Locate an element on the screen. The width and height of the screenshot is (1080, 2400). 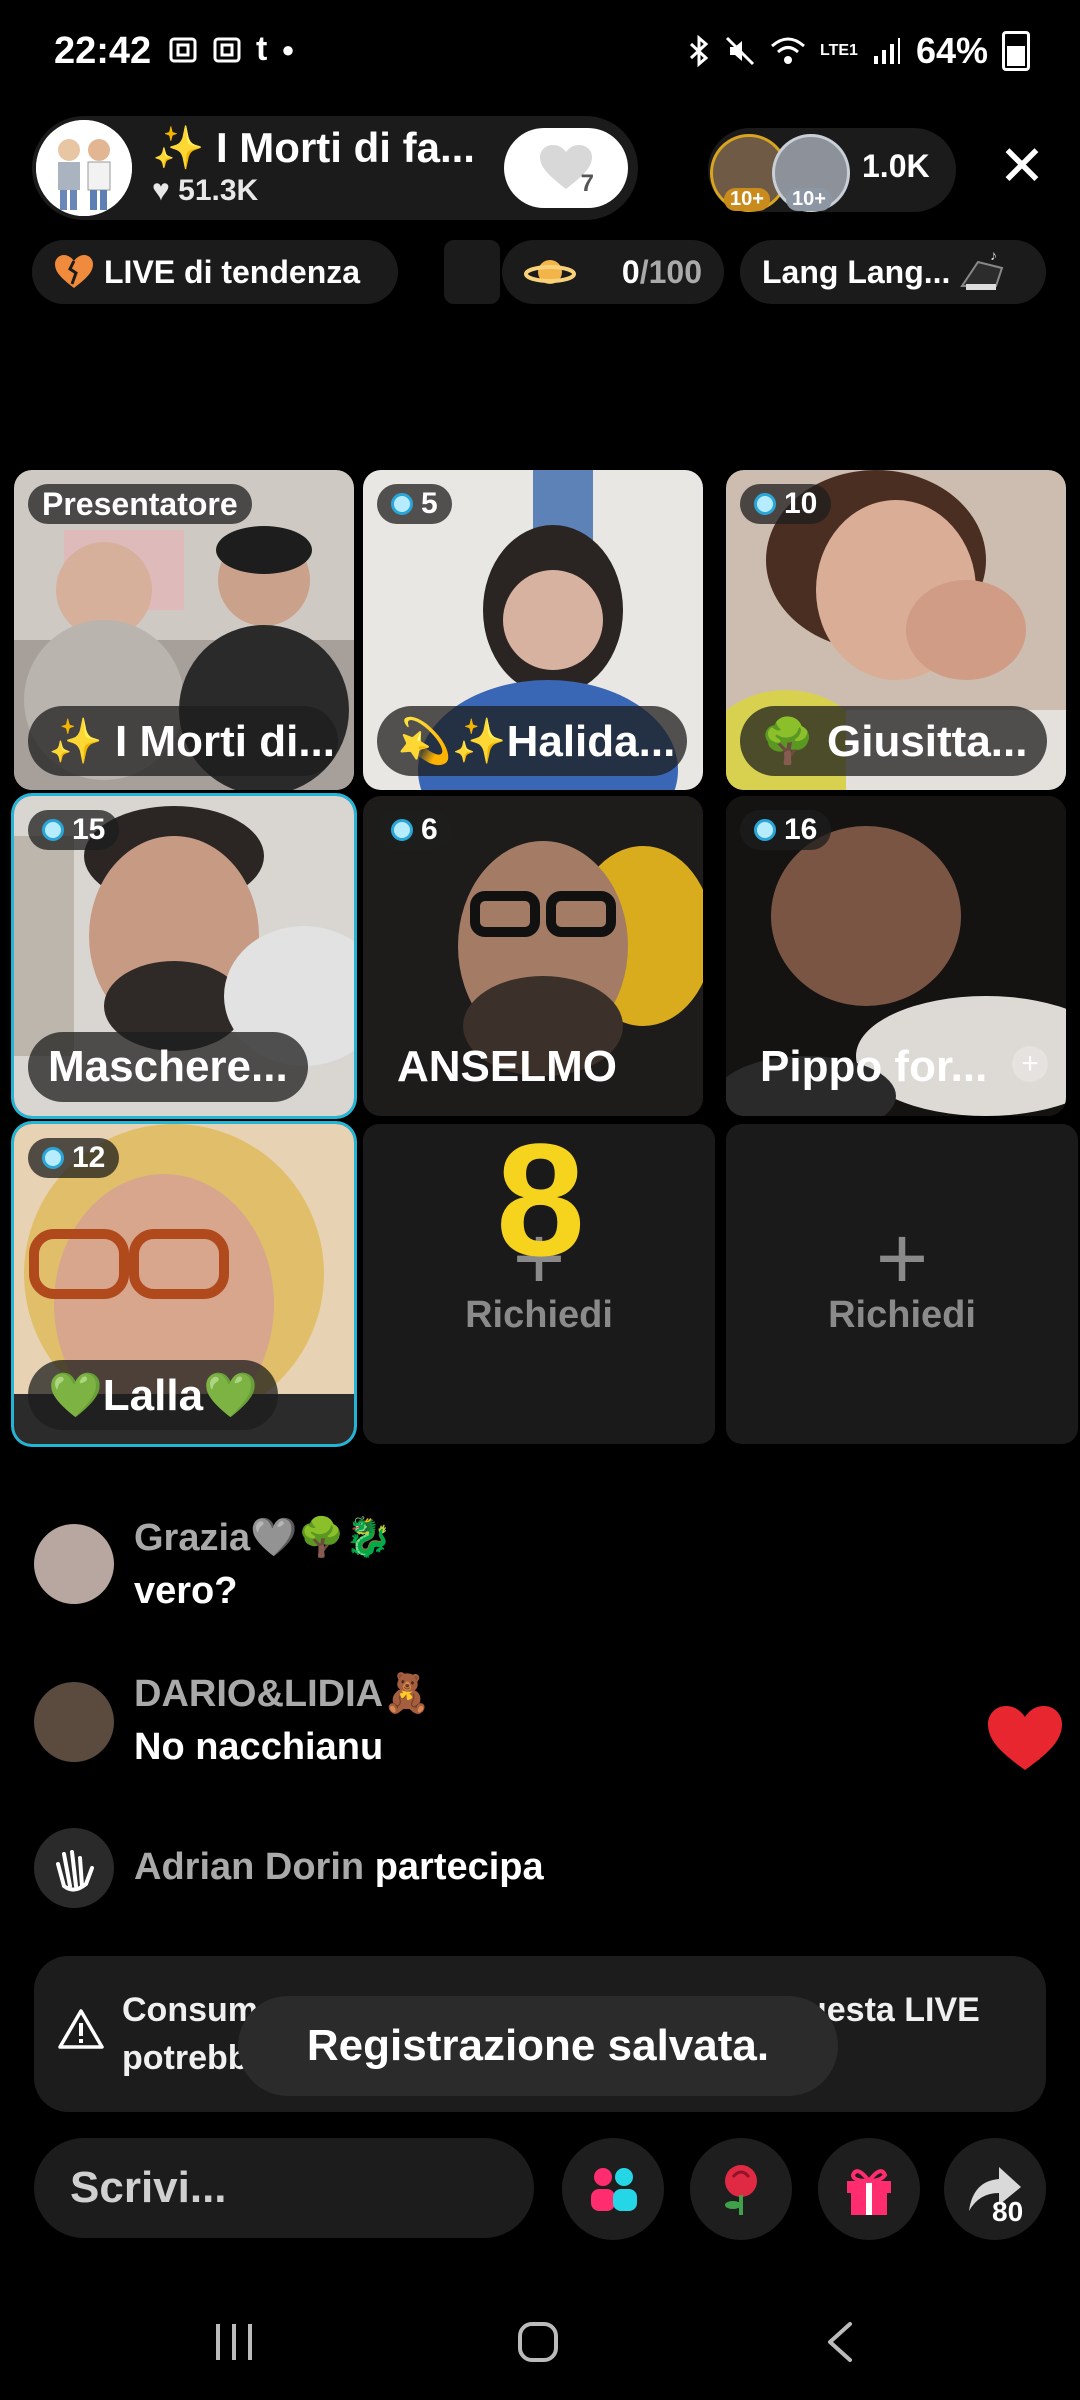
battery-icon is located at coordinates (1016, 51).